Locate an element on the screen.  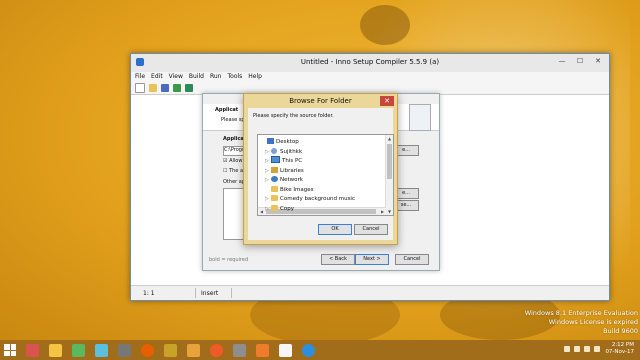
tree-item: ▷ Network is located at coordinates (284, 180).